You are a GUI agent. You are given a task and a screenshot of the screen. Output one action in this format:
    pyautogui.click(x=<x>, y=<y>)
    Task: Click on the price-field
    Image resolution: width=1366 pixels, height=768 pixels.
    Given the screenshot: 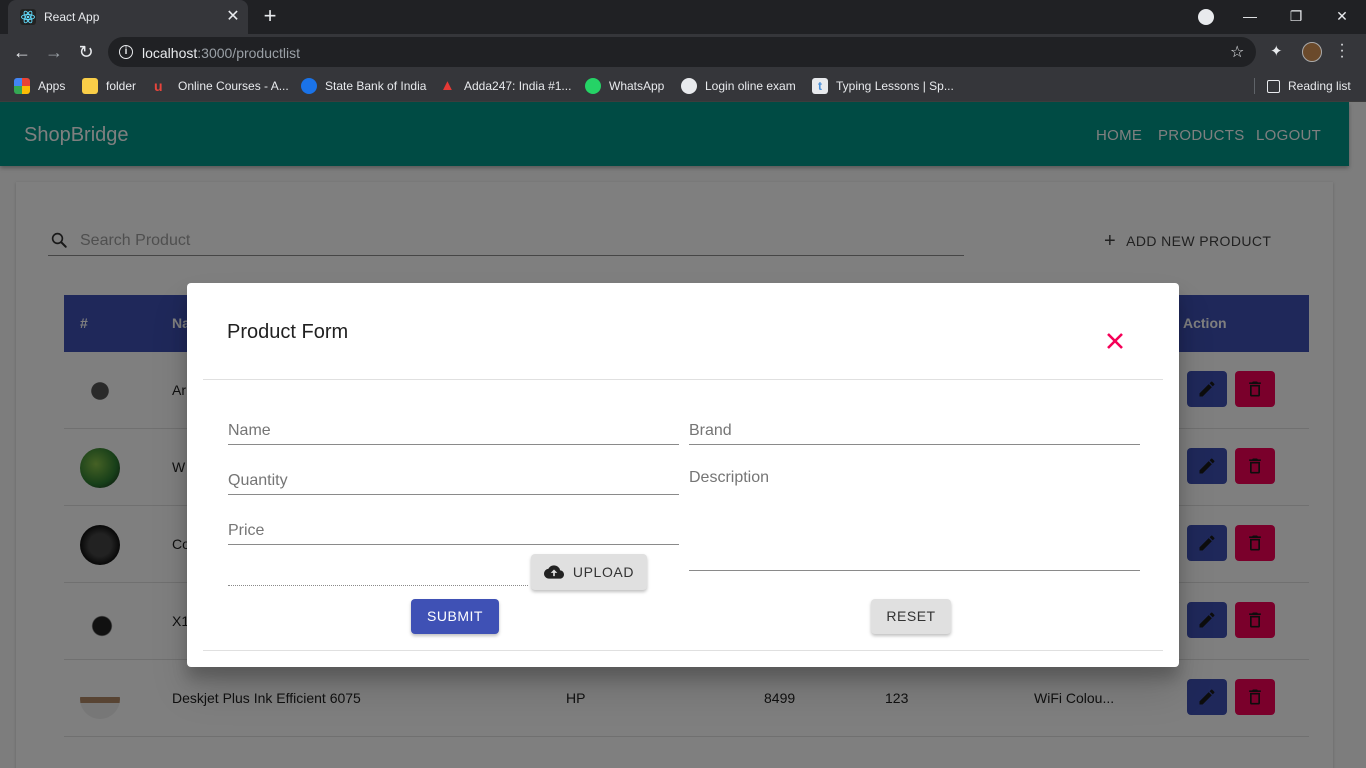 What is the action you would take?
    pyautogui.click(x=453, y=532)
    